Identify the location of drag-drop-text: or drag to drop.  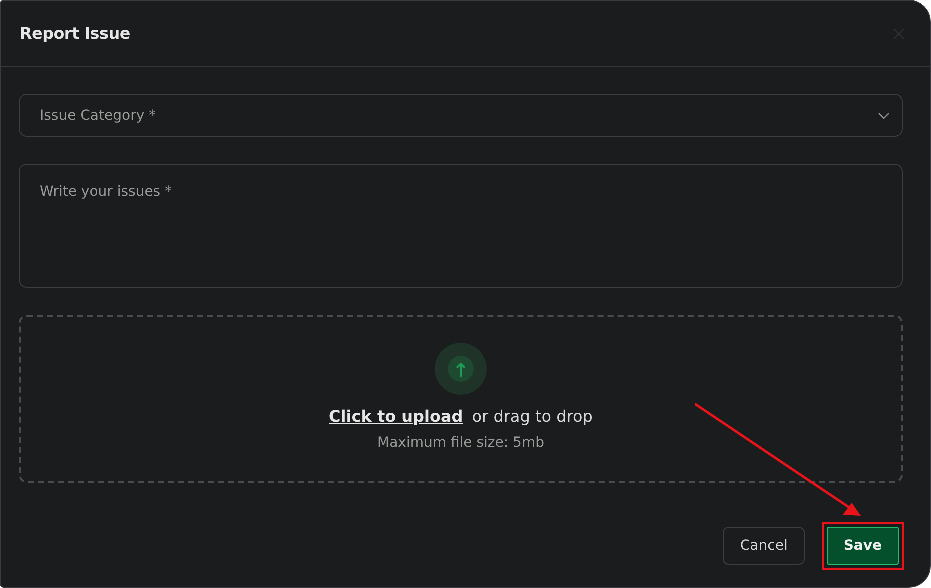
(532, 416).